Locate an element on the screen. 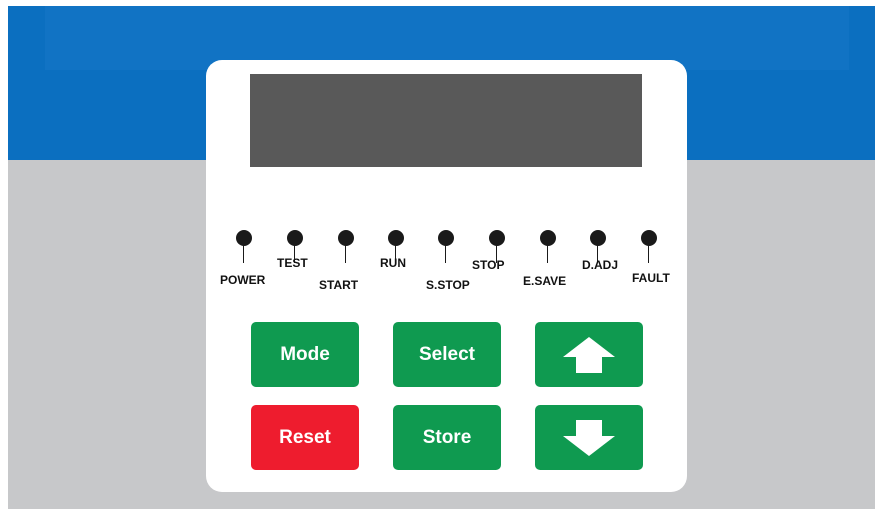  reset-button-label: Reset is located at coordinates (305, 437).